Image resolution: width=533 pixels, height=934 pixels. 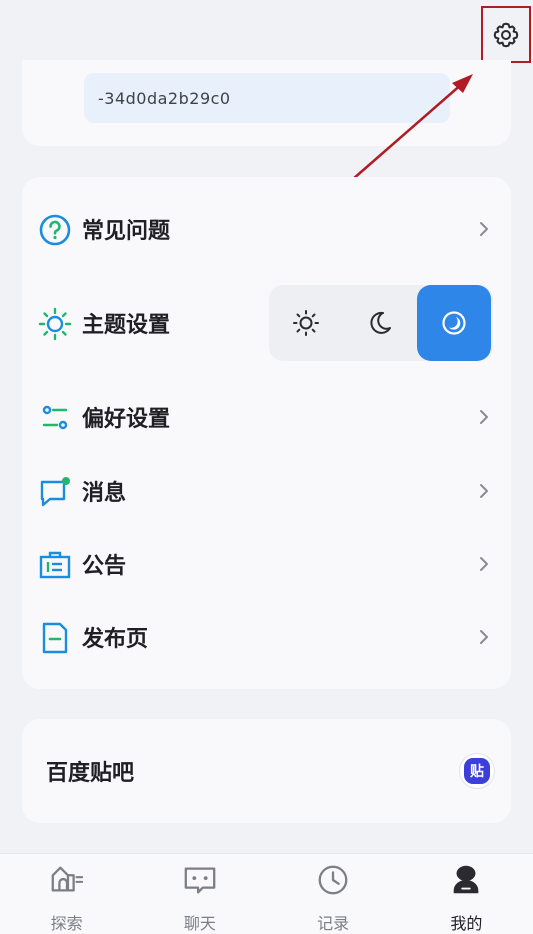 I want to click on settings-button, so click(x=506, y=34).